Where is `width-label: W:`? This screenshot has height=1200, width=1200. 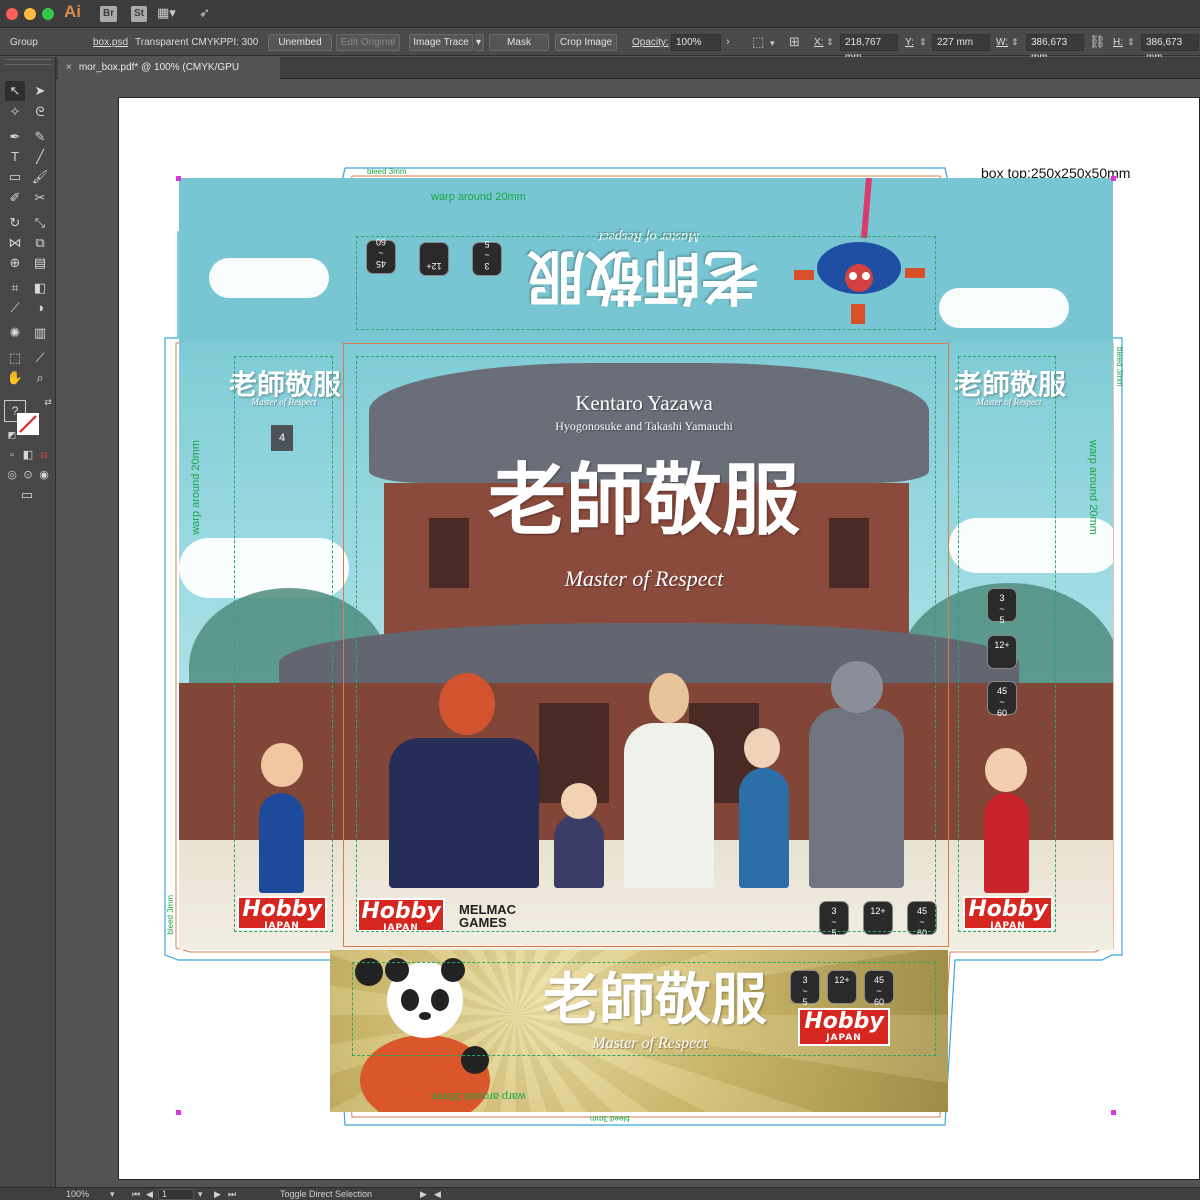
width-label: W: is located at coordinates (1002, 42).